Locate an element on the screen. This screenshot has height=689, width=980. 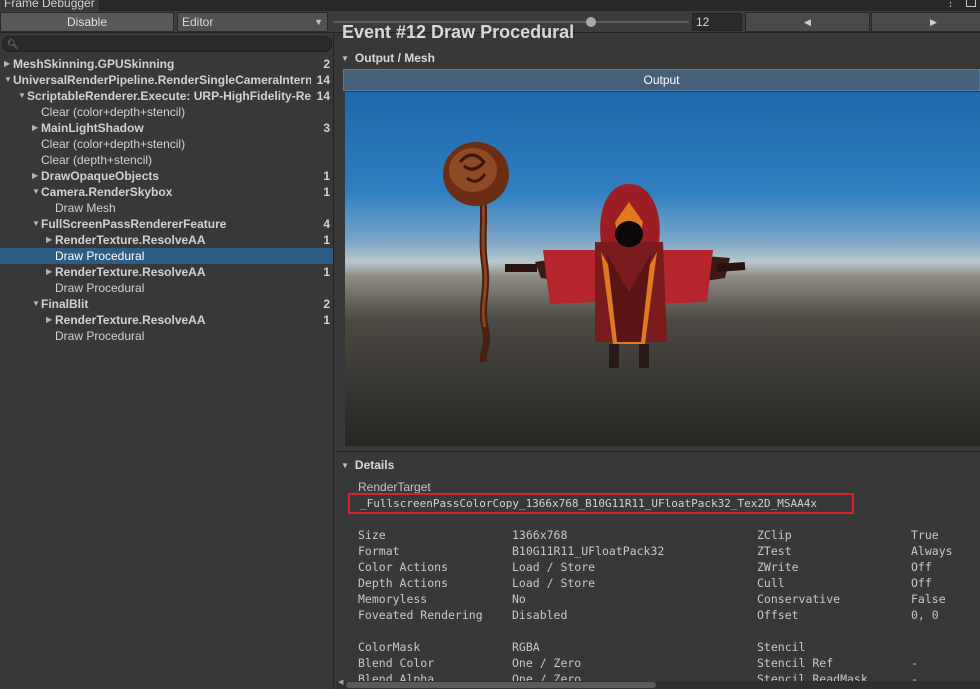
property-key: Cull is located at coordinates (771, 583).